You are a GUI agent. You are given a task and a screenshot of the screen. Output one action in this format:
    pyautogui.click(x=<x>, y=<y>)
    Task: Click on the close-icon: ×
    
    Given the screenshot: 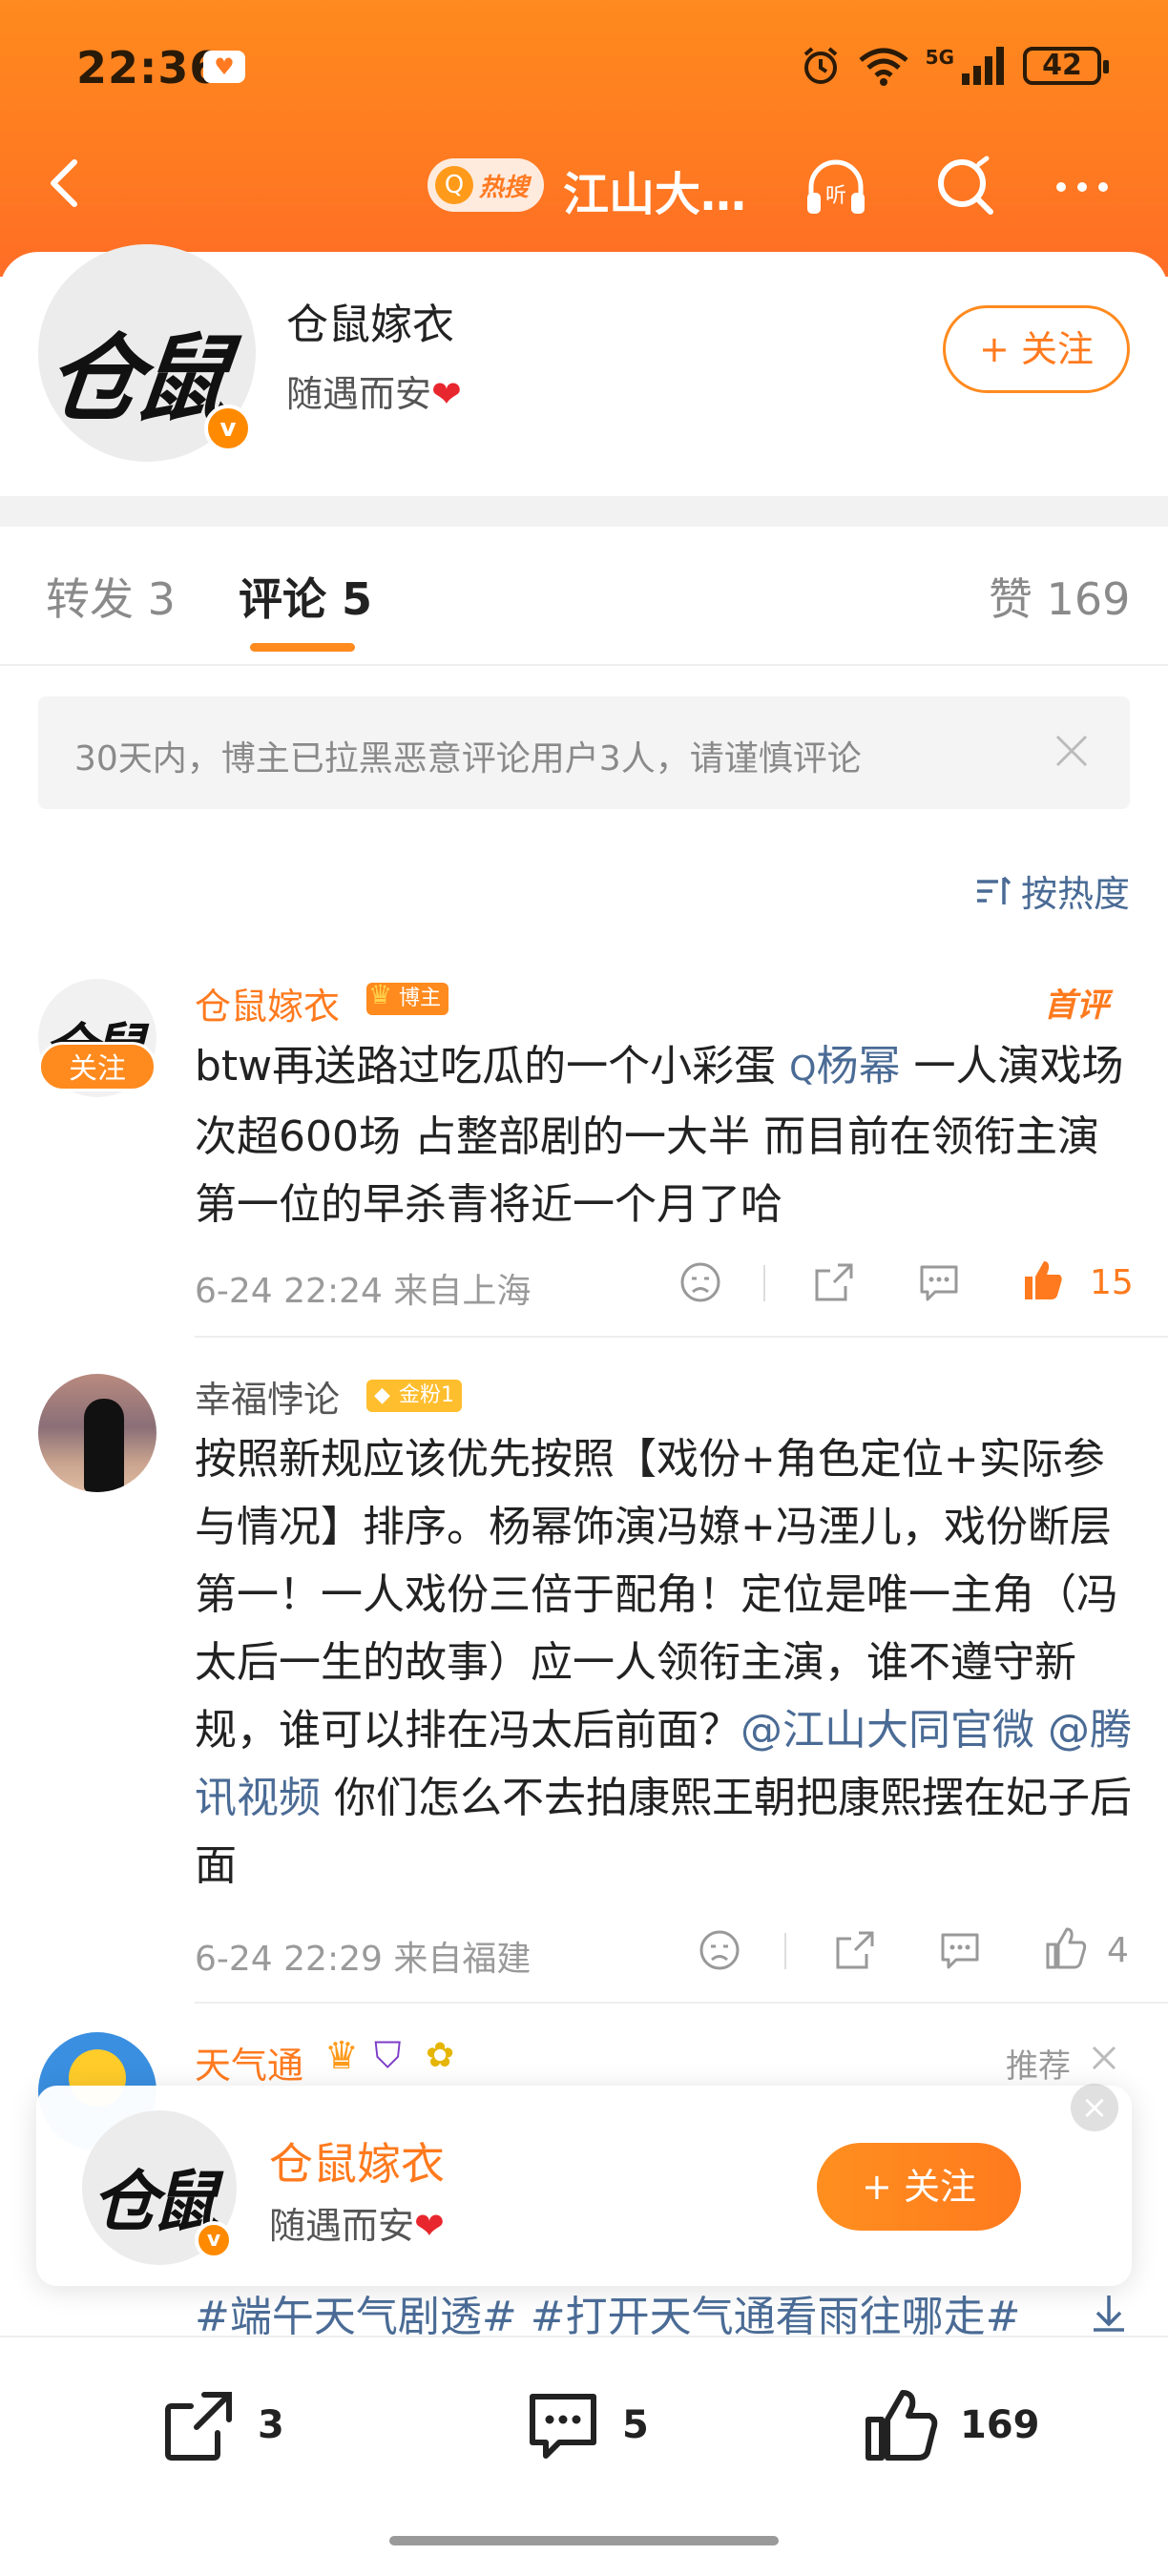 What is the action you would take?
    pyautogui.click(x=1094, y=2107)
    